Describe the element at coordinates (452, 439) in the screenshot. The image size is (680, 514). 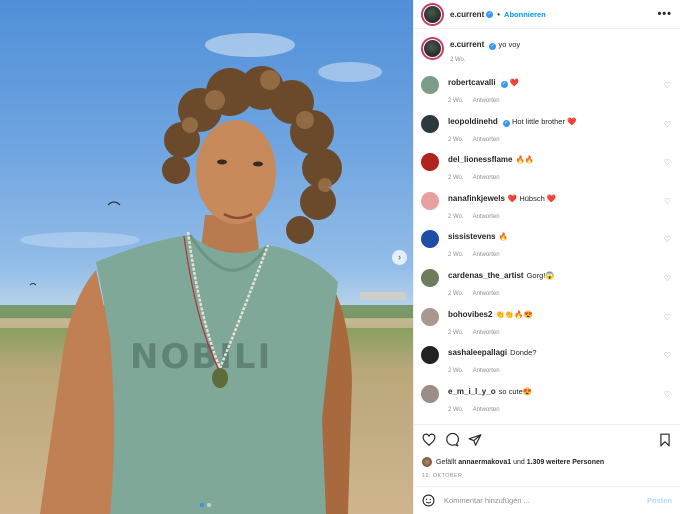
I see `comment-bubble-icon` at that location.